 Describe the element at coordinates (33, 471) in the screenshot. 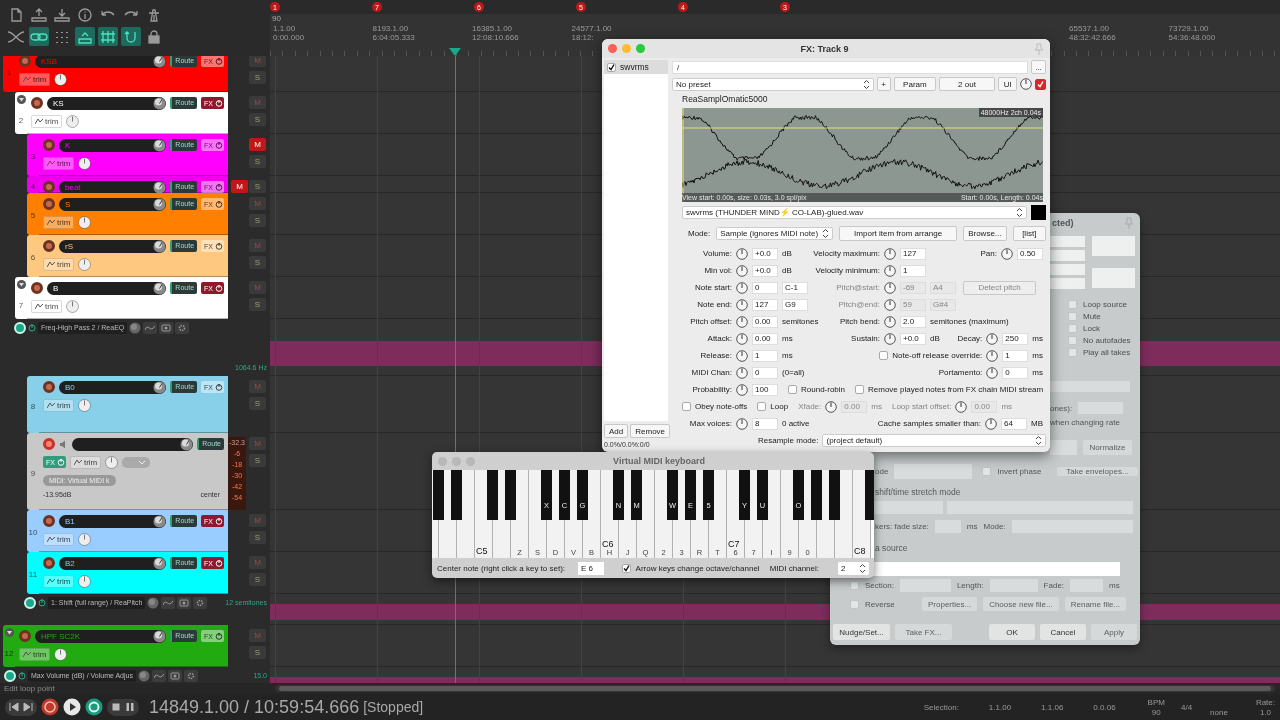

I see `track-number-strip: 9` at that location.